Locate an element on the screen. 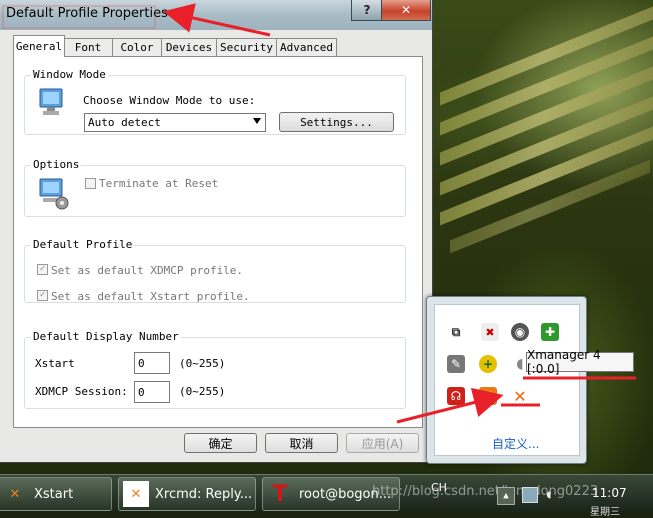 The height and width of the screenshot is (518, 653). edit-icon: ✎ is located at coordinates (456, 364).